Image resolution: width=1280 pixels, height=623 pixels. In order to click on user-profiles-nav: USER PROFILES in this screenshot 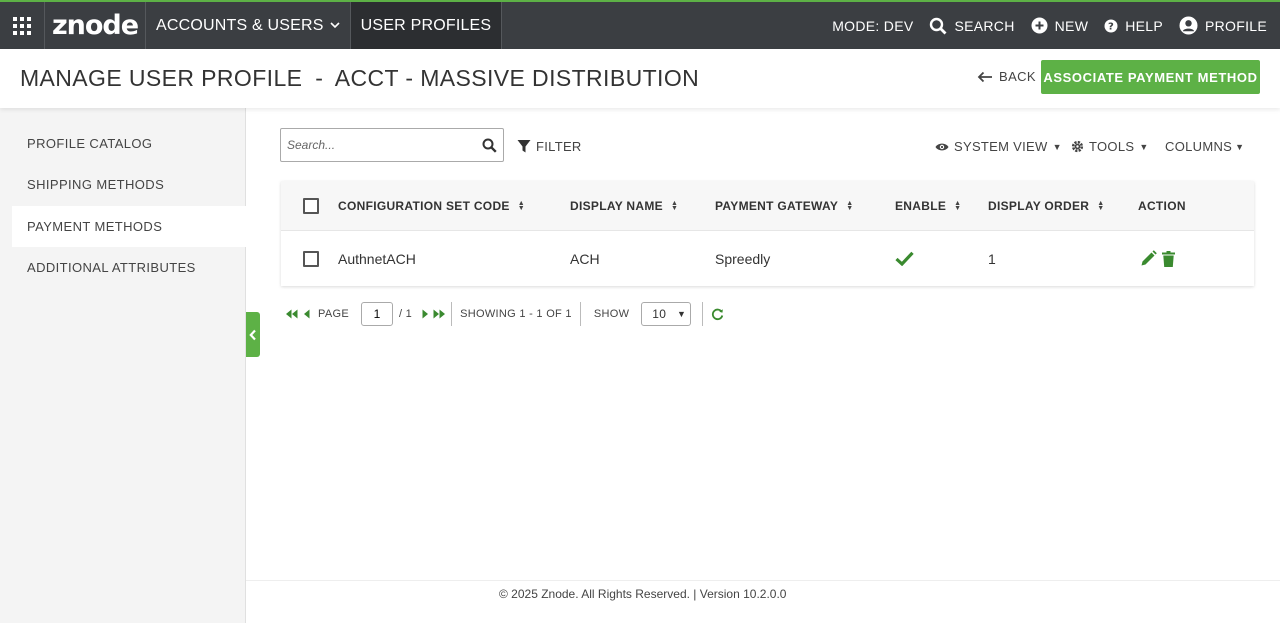, I will do `click(426, 25)`.